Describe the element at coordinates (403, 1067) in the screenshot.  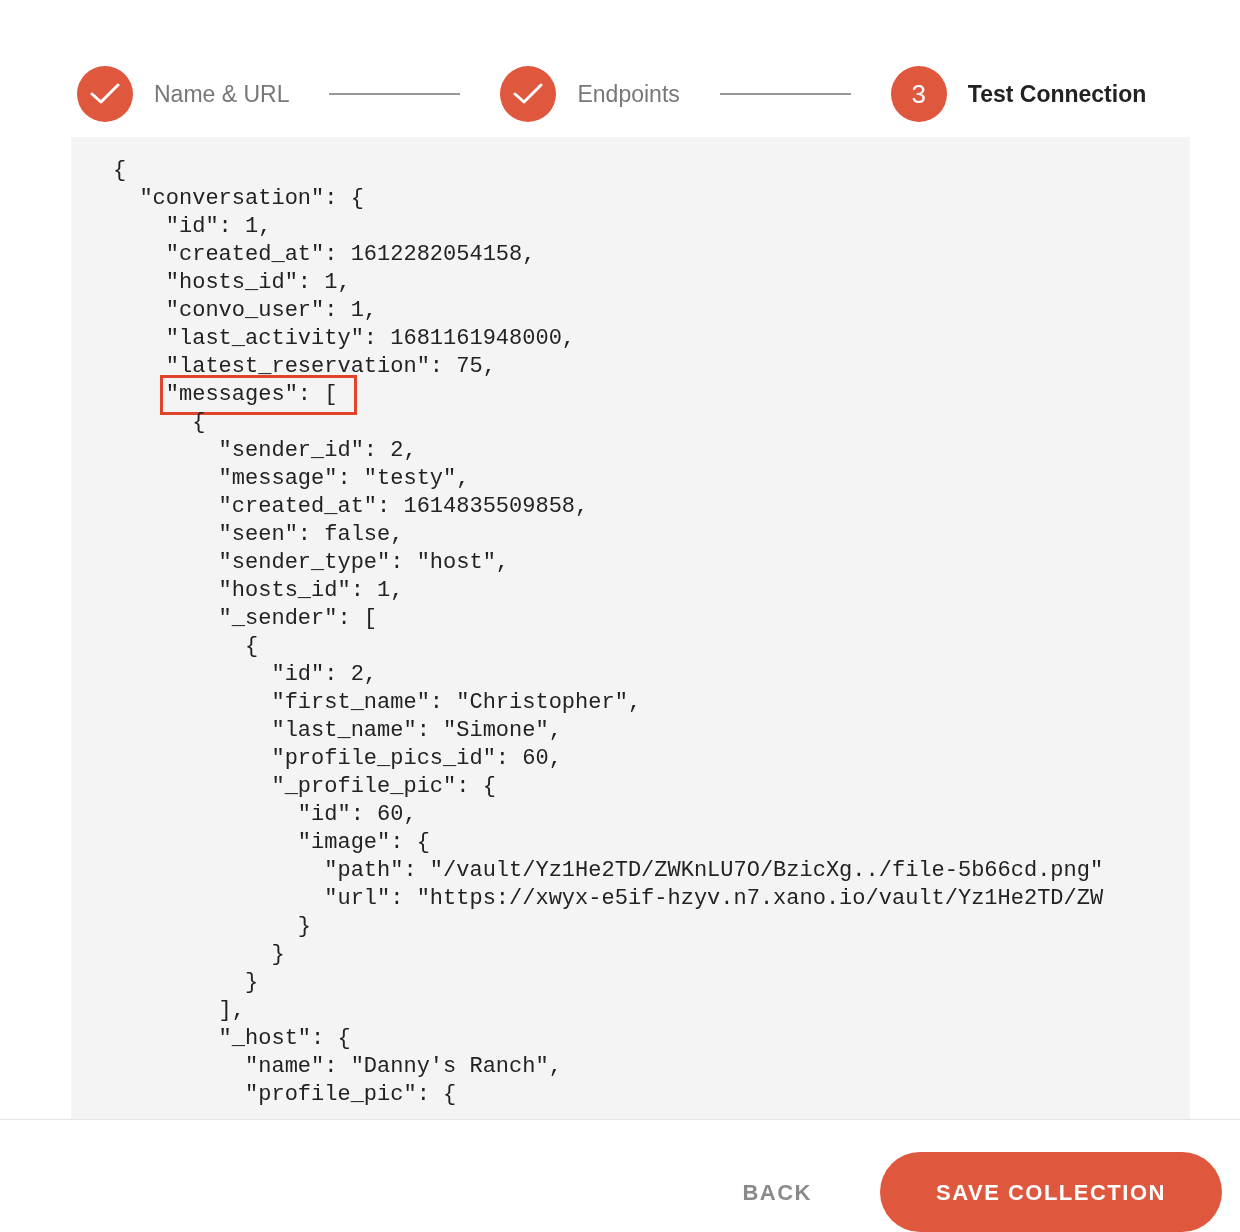
I see `code-line: "name": "Danny's Ranch",` at that location.